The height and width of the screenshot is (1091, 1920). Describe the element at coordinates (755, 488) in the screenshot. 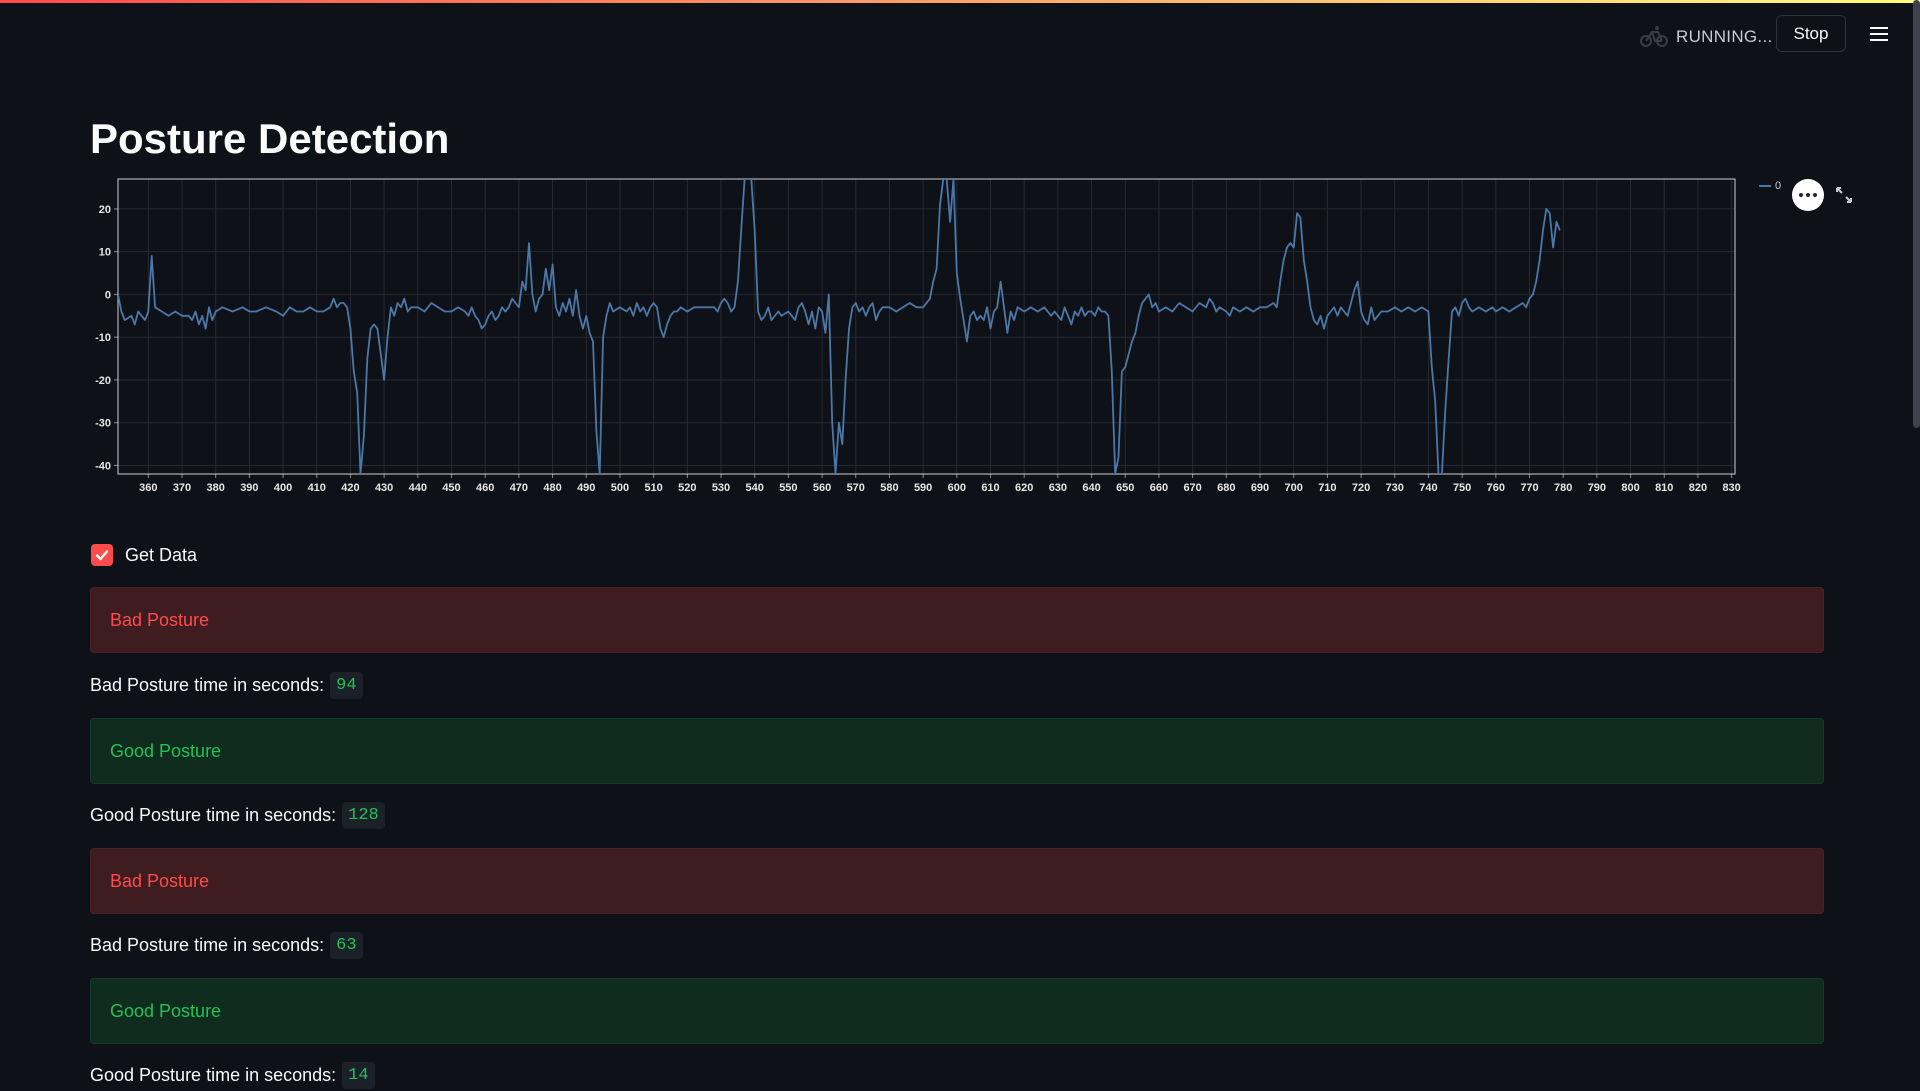

I see `x-tick-label: 540` at that location.